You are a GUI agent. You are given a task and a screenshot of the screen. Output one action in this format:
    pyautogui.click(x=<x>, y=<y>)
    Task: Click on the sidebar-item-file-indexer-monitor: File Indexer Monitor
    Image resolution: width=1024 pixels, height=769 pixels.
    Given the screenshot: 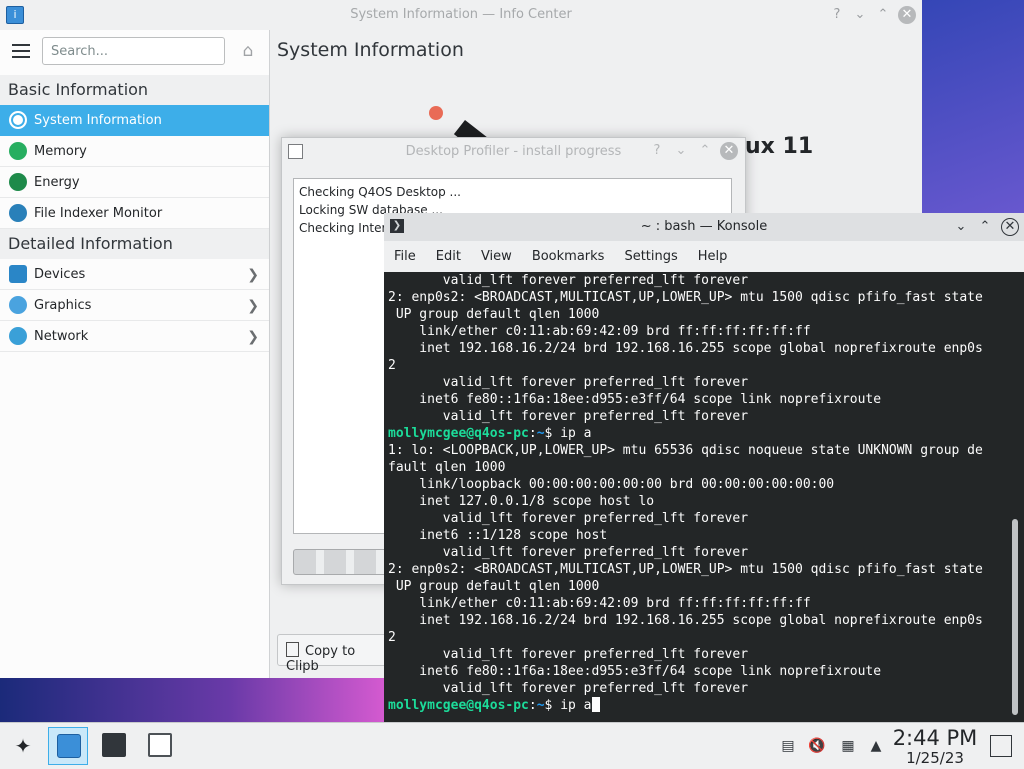 What is the action you would take?
    pyautogui.click(x=134, y=213)
    